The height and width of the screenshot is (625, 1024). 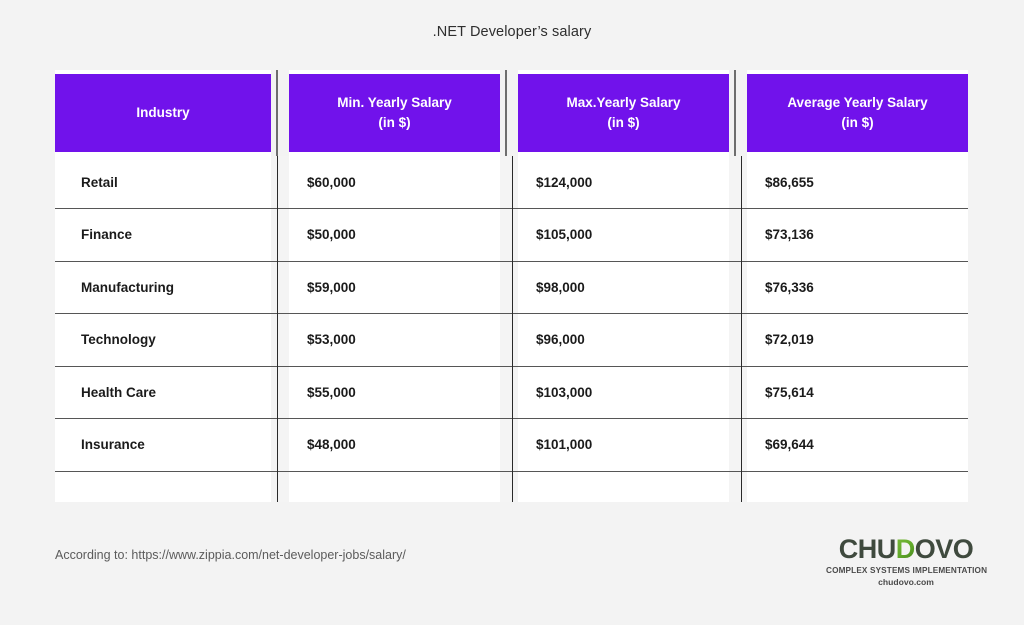 What do you see at coordinates (857, 339) in the screenshot?
I see `cell-average-salary: $72,019` at bounding box center [857, 339].